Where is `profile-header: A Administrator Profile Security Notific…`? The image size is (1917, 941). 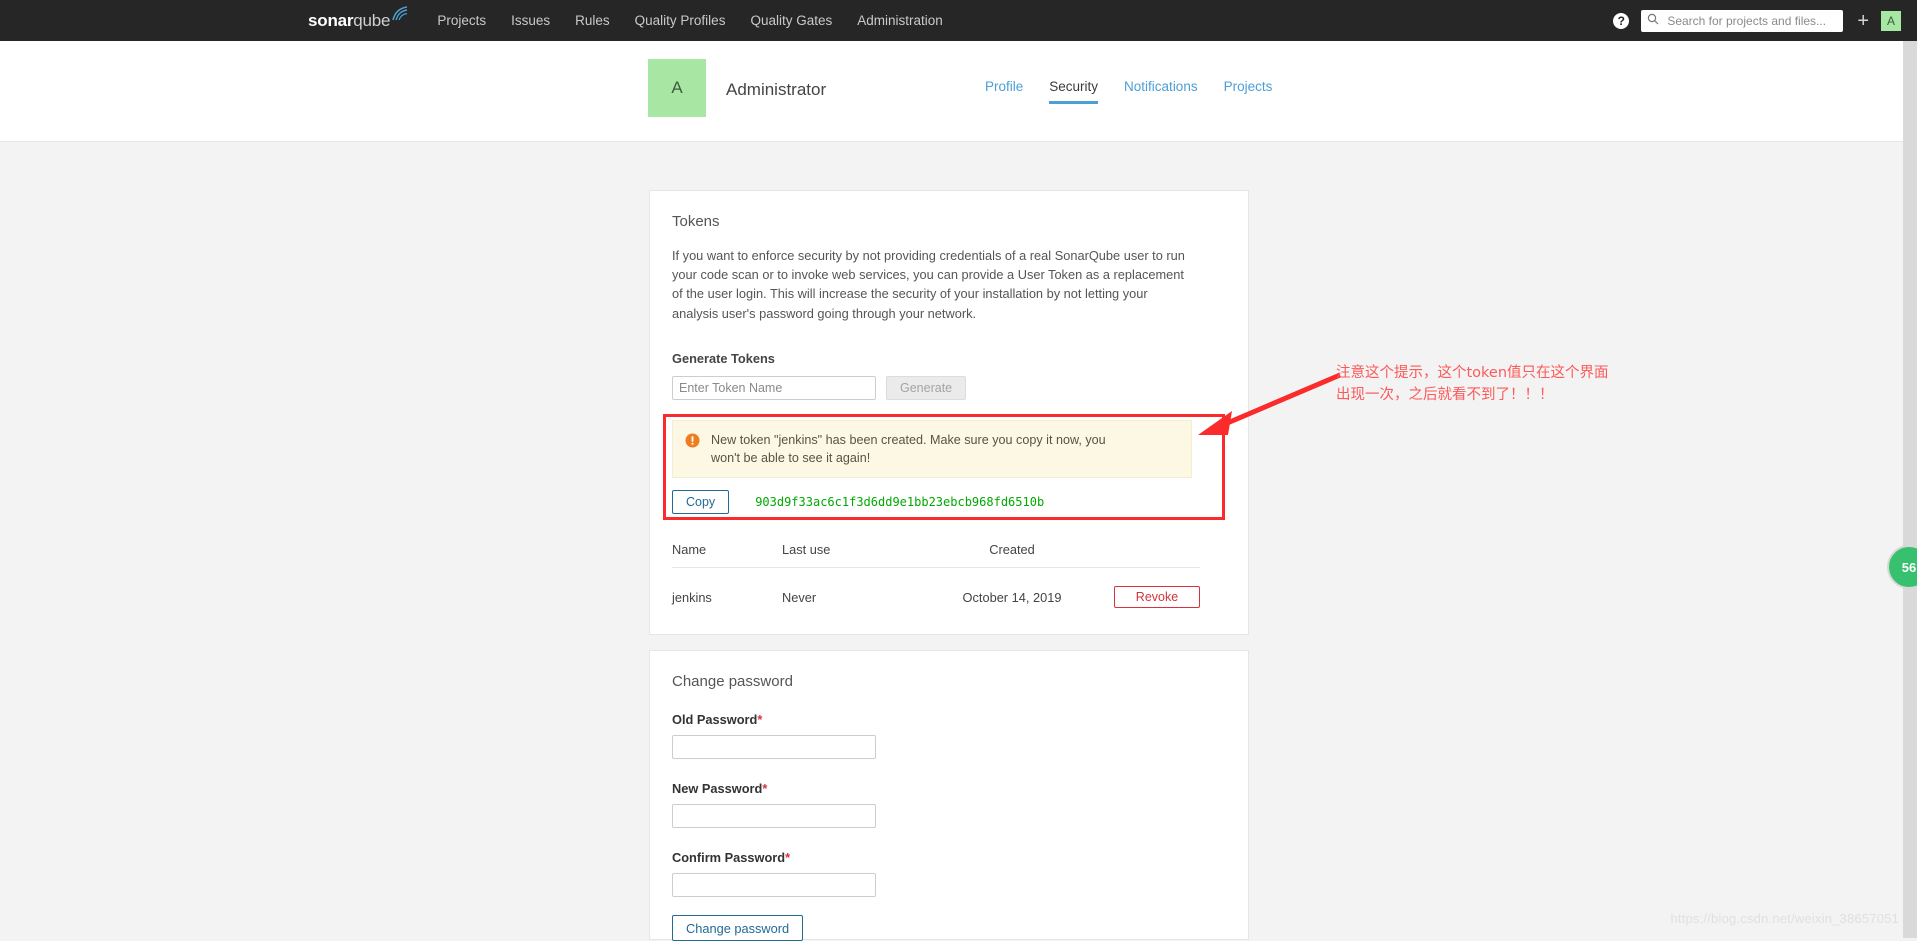 profile-header: A Administrator Profile Security Notific… is located at coordinates (958, 91).